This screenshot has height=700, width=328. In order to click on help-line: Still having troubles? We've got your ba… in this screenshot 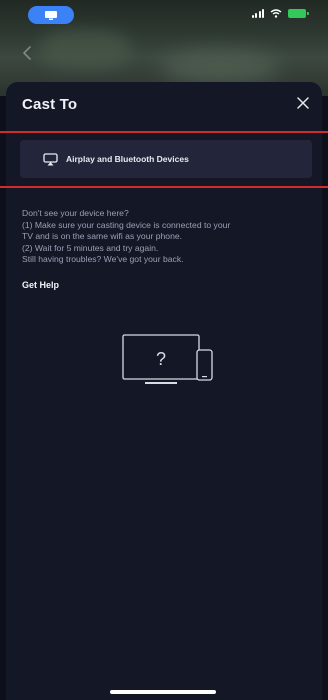, I will do `click(103, 259)`.